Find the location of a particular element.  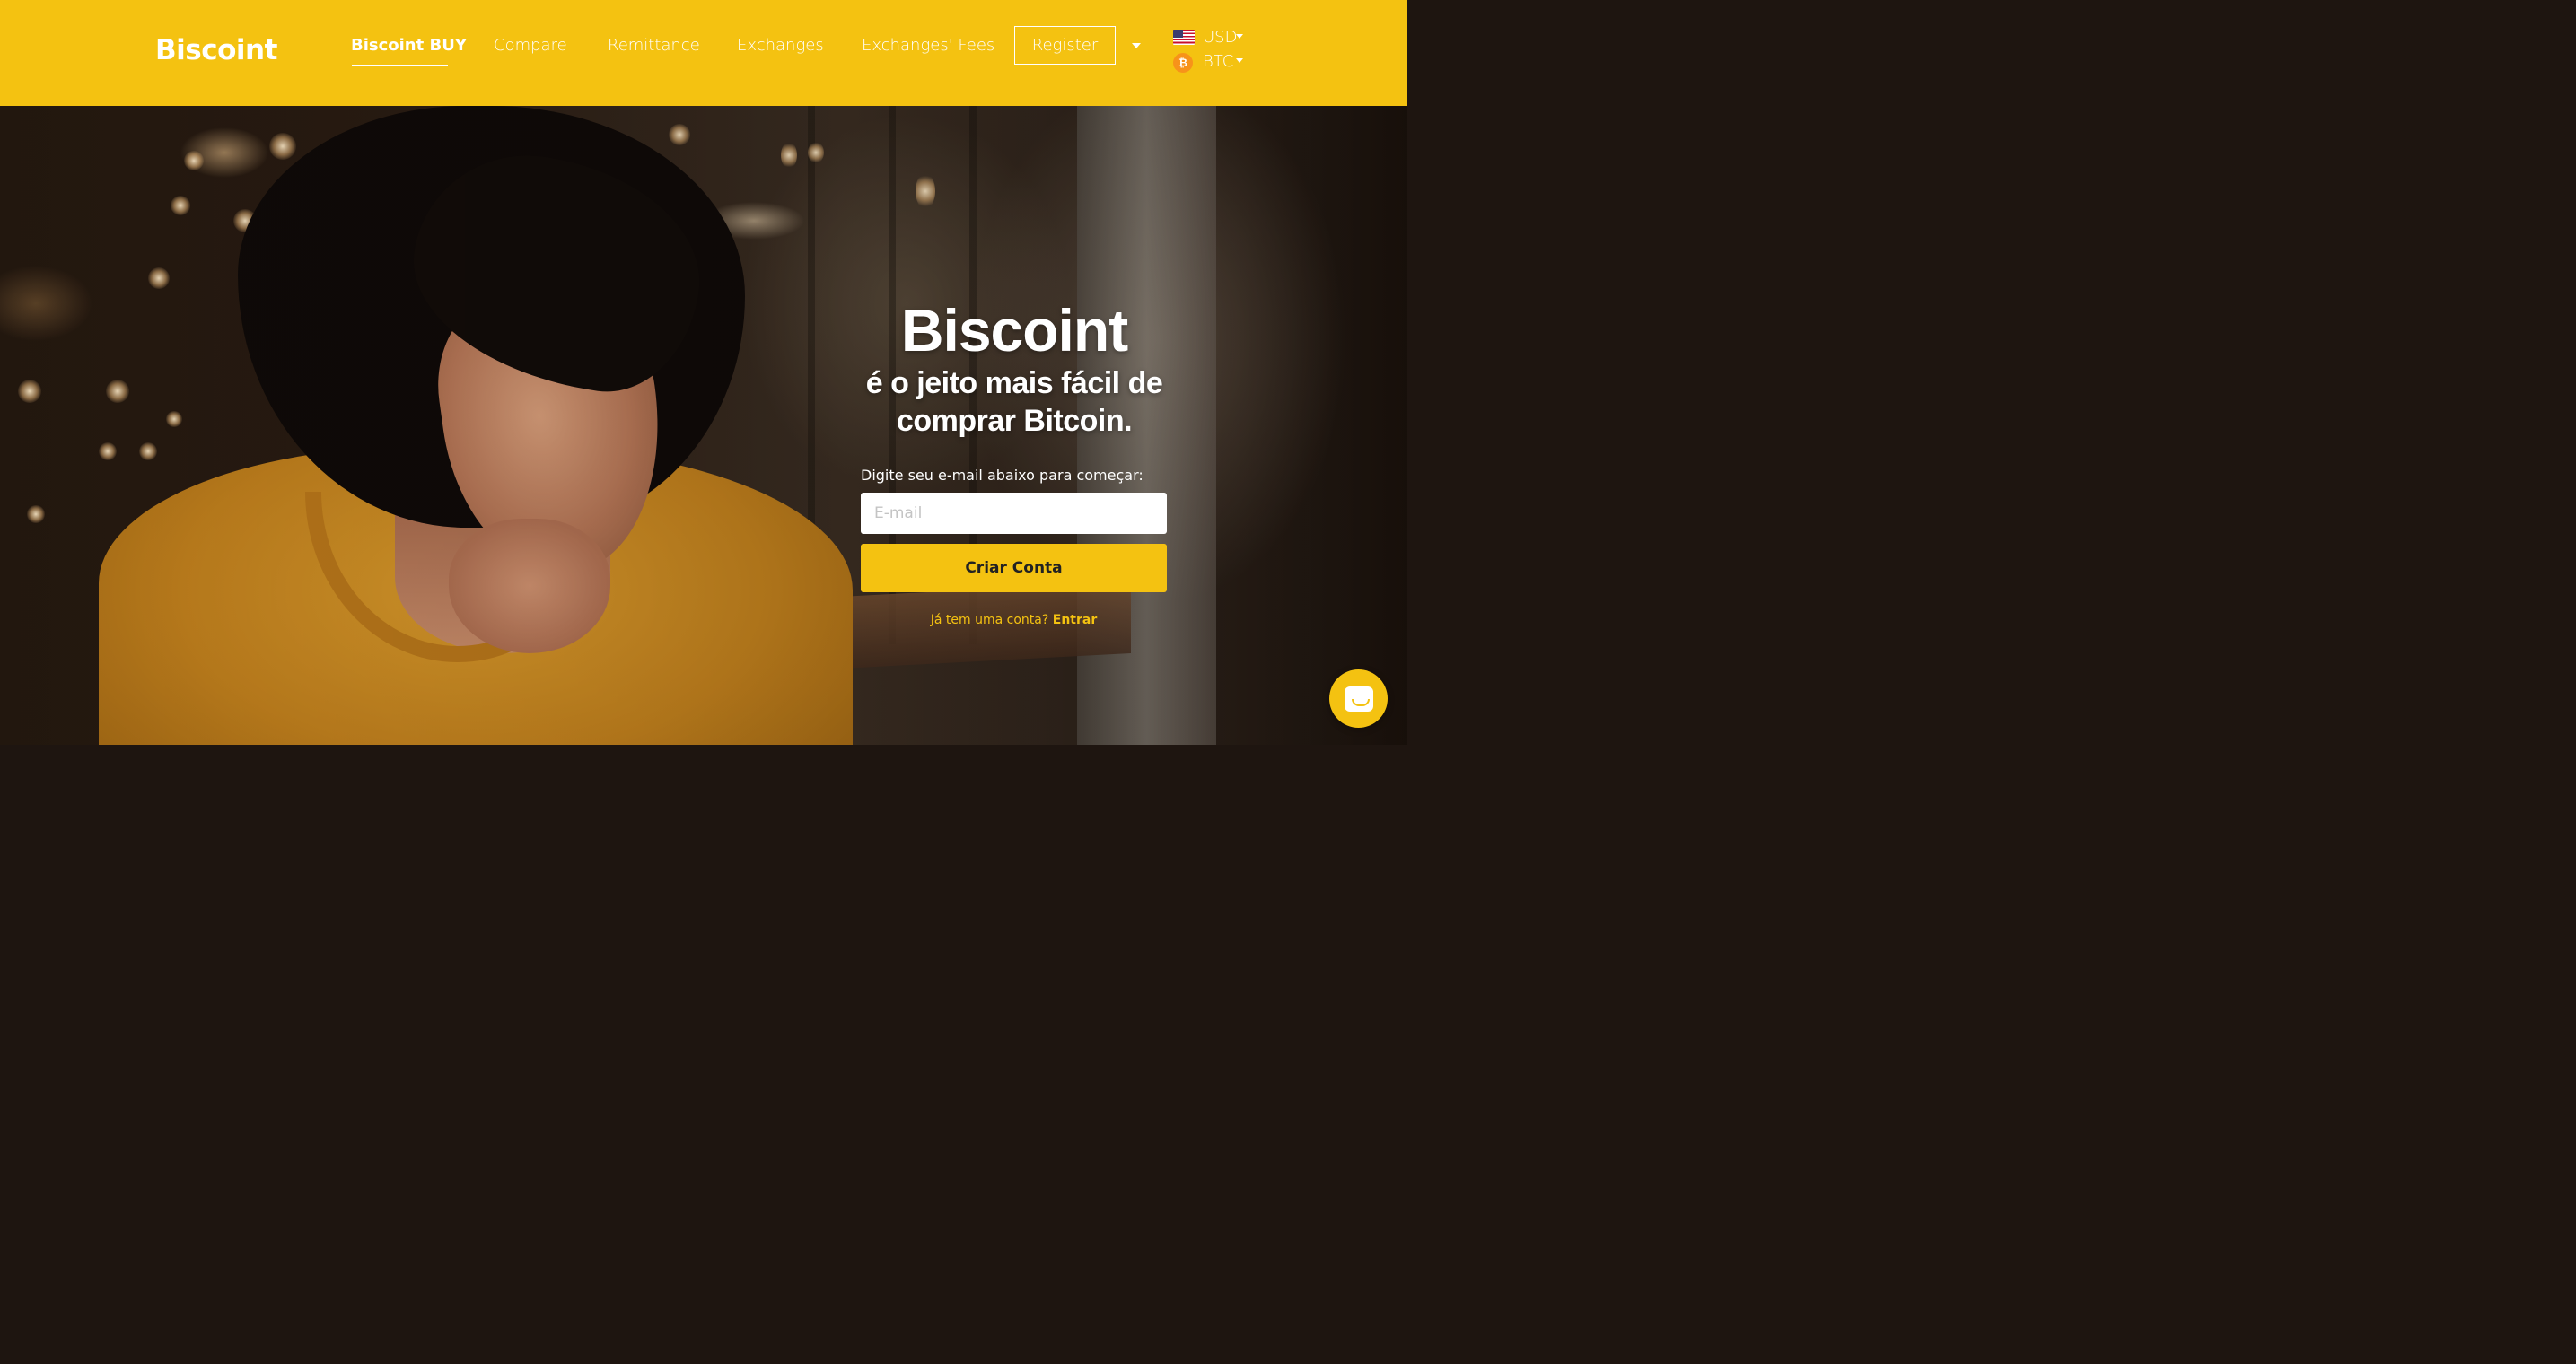

email-field is located at coordinates (1014, 513).